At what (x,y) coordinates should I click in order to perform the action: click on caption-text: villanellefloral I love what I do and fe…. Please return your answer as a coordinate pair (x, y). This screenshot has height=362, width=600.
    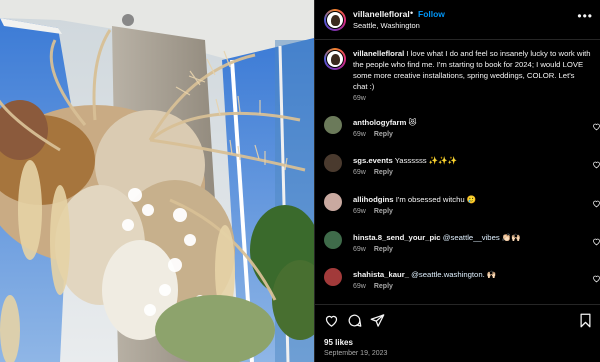
    Looking at the image, I should click on (472, 70).